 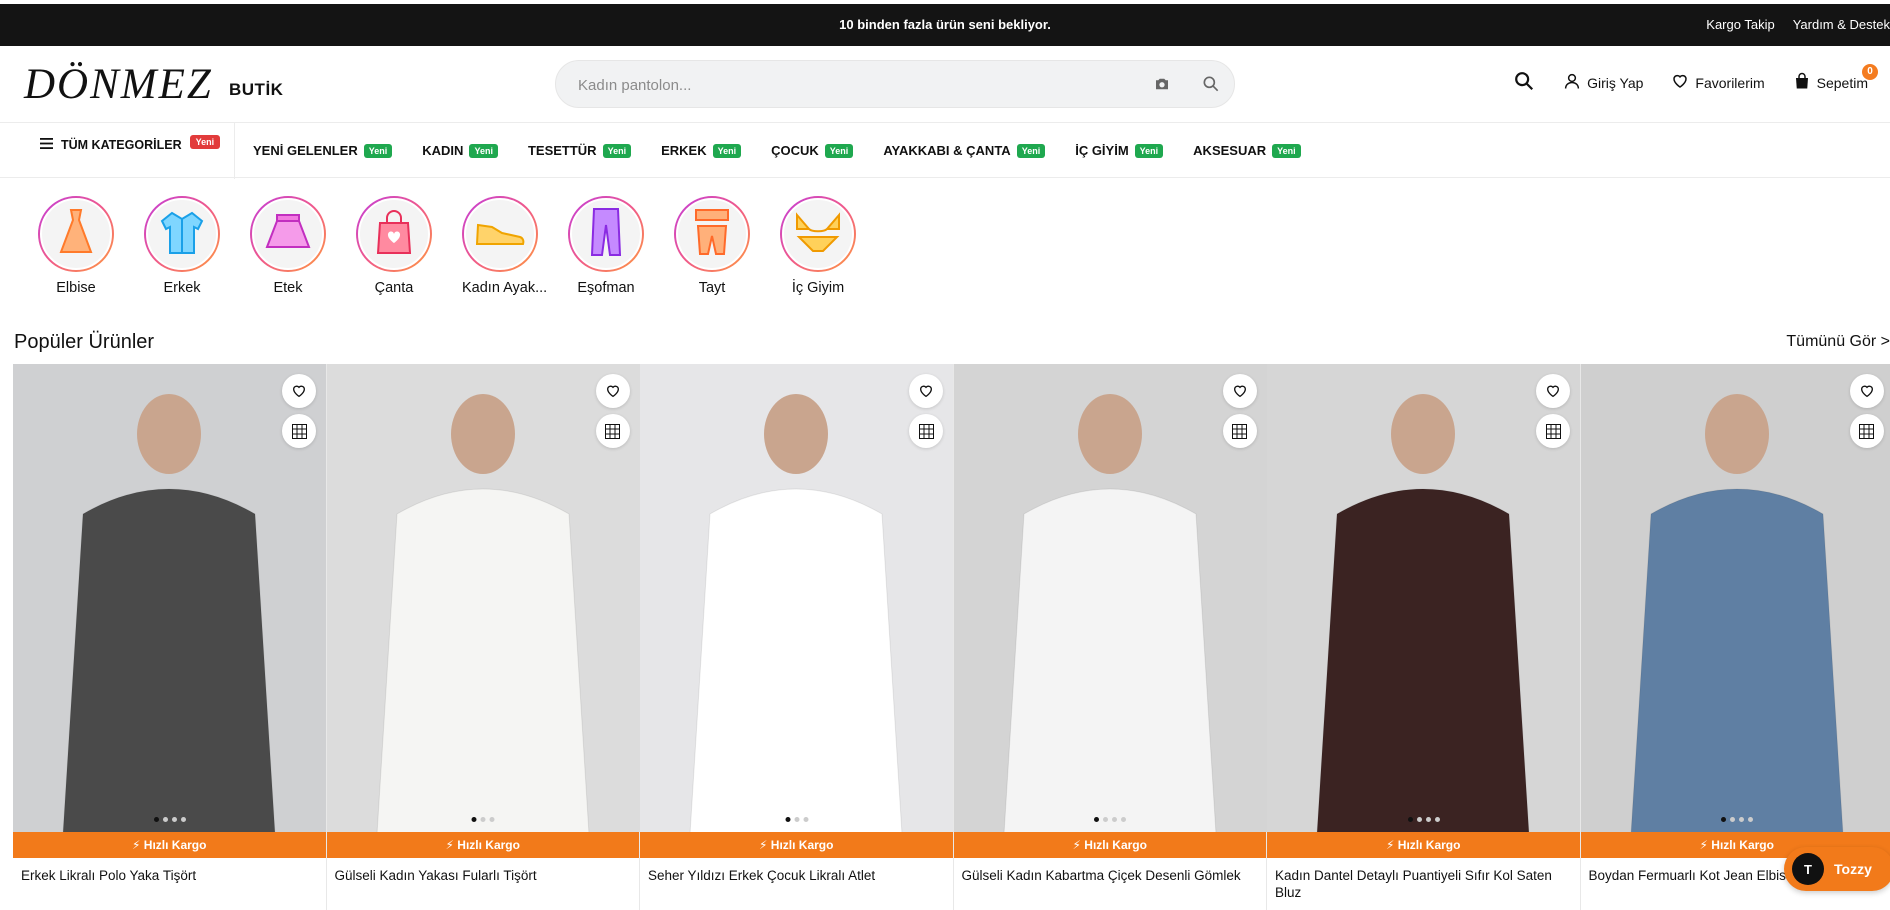 I want to click on nav-item-kids: ÇOCUKYeni, so click(x=812, y=150).